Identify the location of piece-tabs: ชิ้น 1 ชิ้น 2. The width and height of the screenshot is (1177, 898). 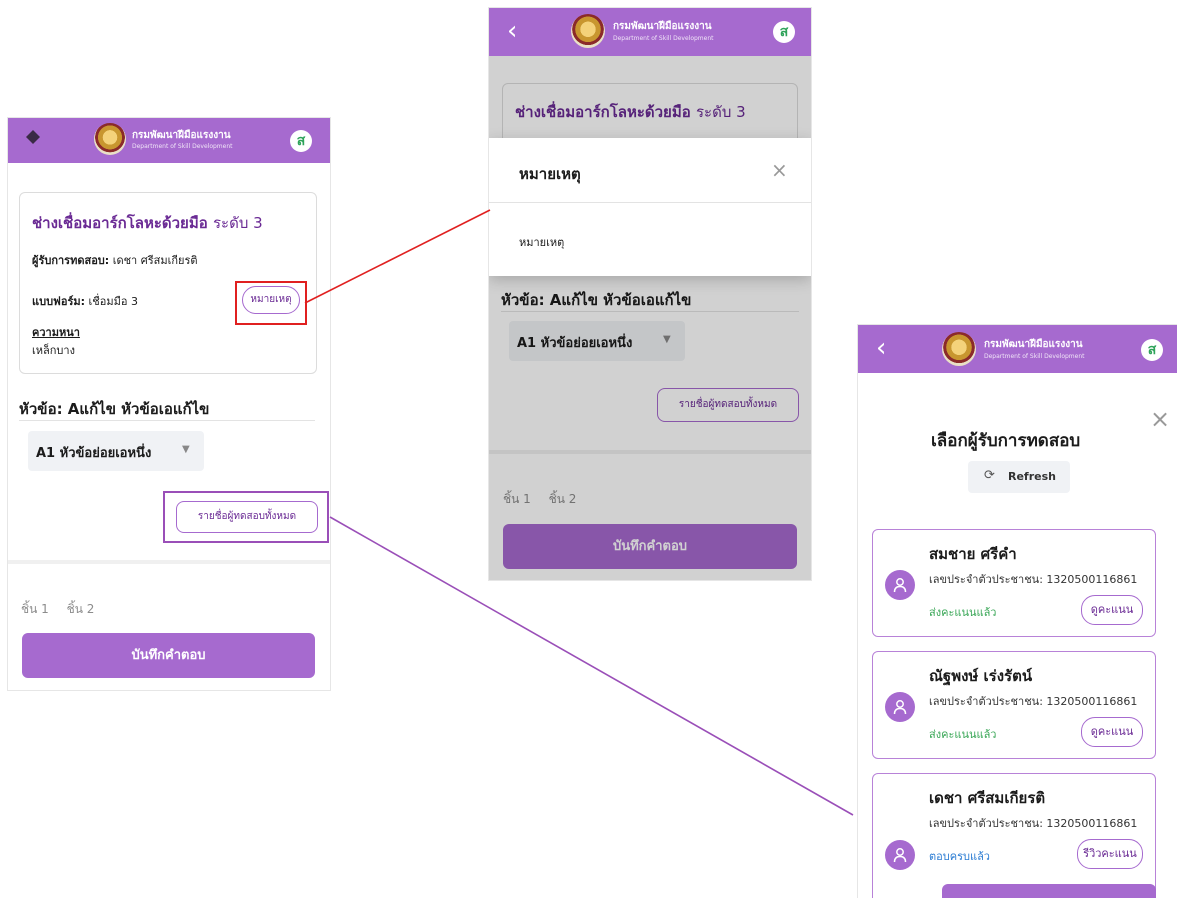
(57, 609).